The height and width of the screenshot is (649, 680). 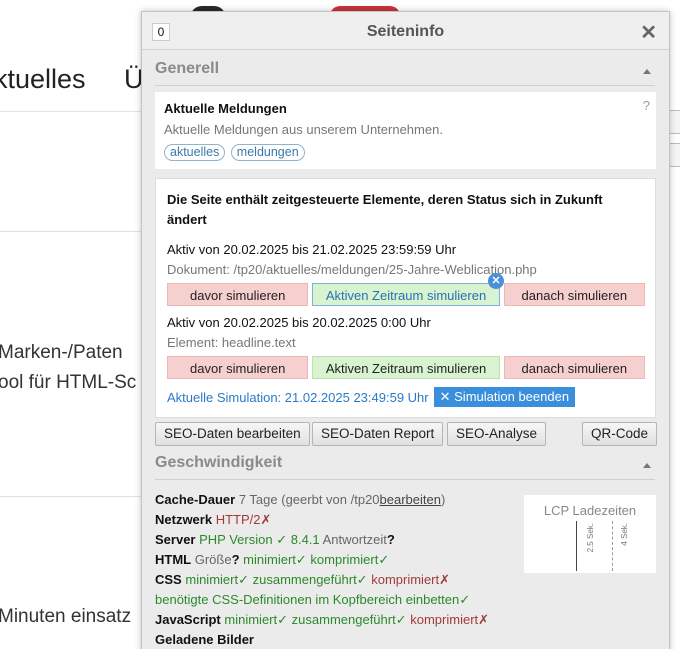 I want to click on close-icon: ✕, so click(x=648, y=32).